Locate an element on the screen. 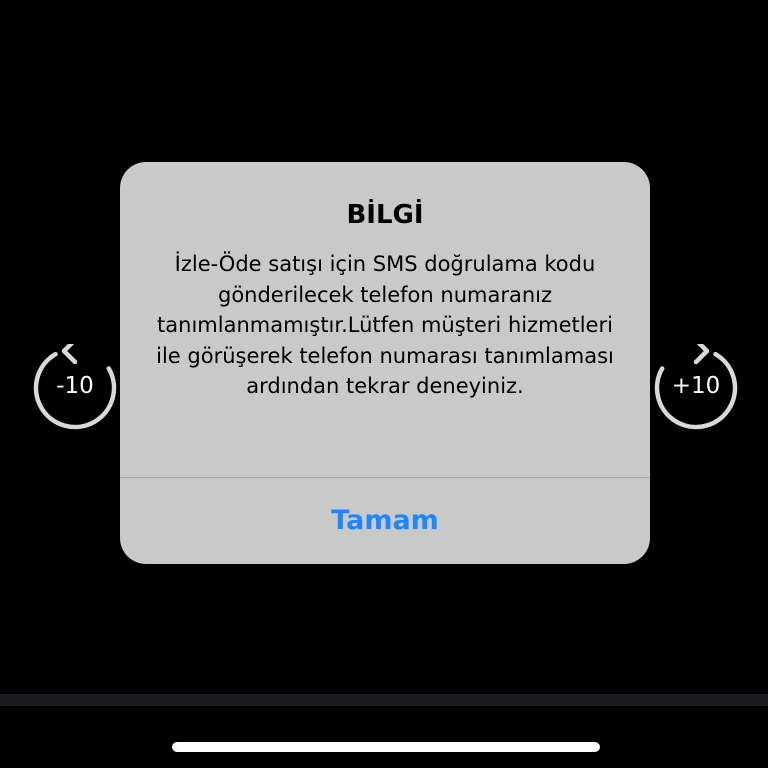  bottom-bar is located at coordinates (384, 700).